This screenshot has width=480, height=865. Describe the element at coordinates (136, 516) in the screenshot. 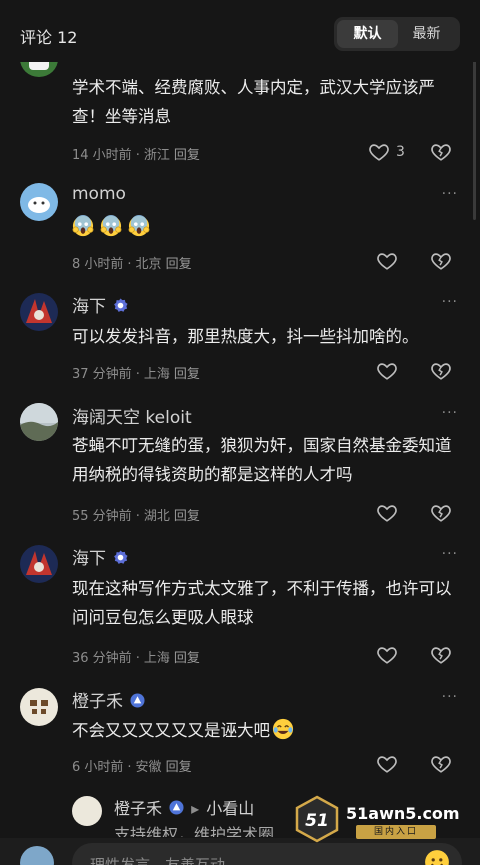

I see `comment-meta: 55 分钟前 · 湖北 回复` at that location.